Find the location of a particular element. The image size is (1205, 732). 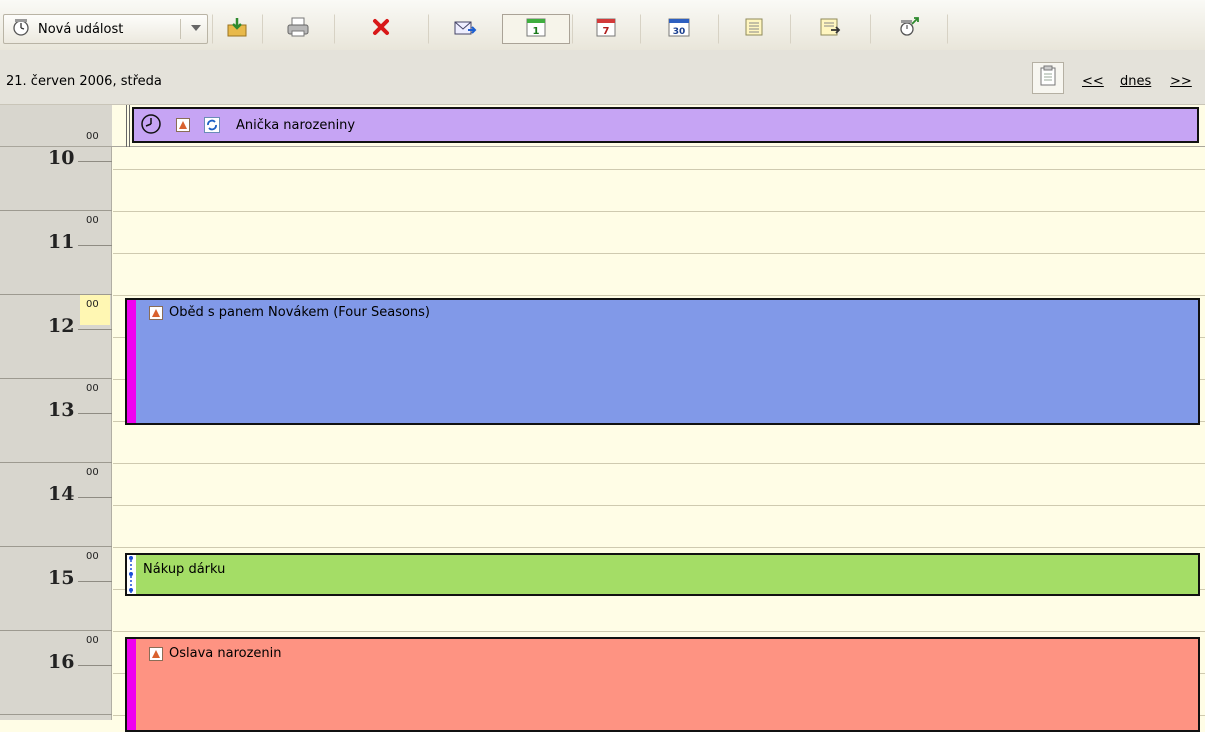

clock-icon is located at coordinates (151, 126).